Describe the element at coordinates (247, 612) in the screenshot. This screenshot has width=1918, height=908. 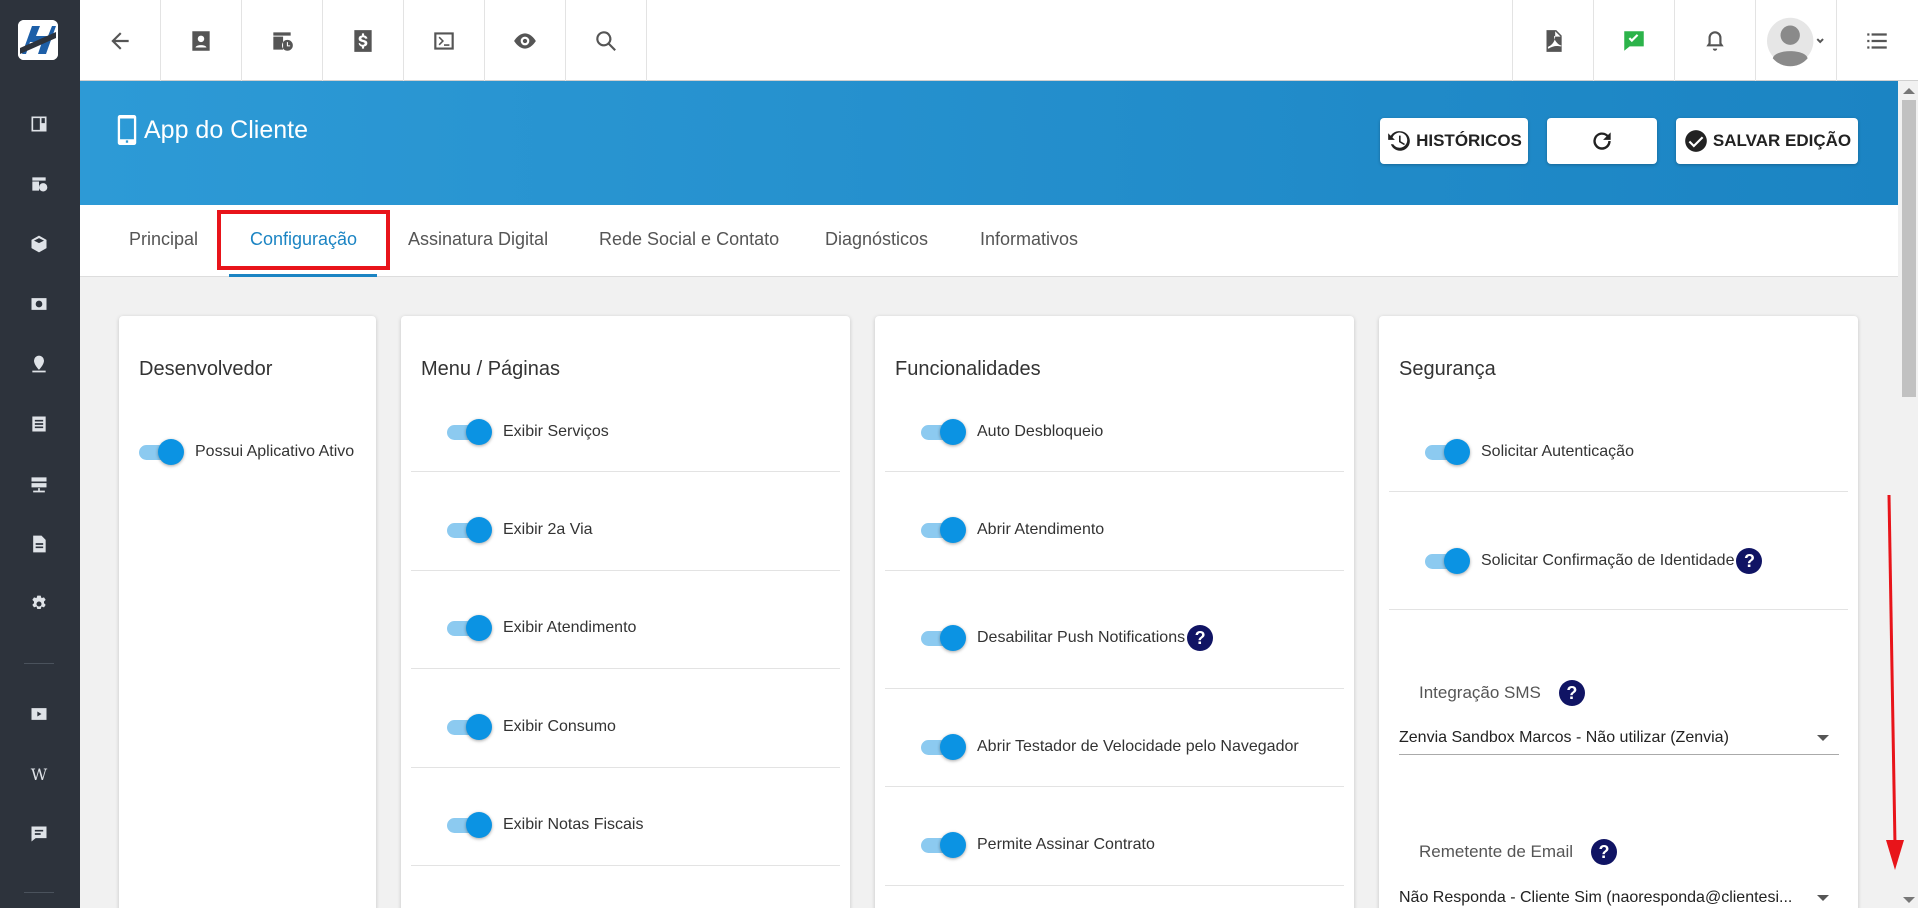
I see `developer-card: Desenvolvedor Possui Aplicativo Ativo` at that location.